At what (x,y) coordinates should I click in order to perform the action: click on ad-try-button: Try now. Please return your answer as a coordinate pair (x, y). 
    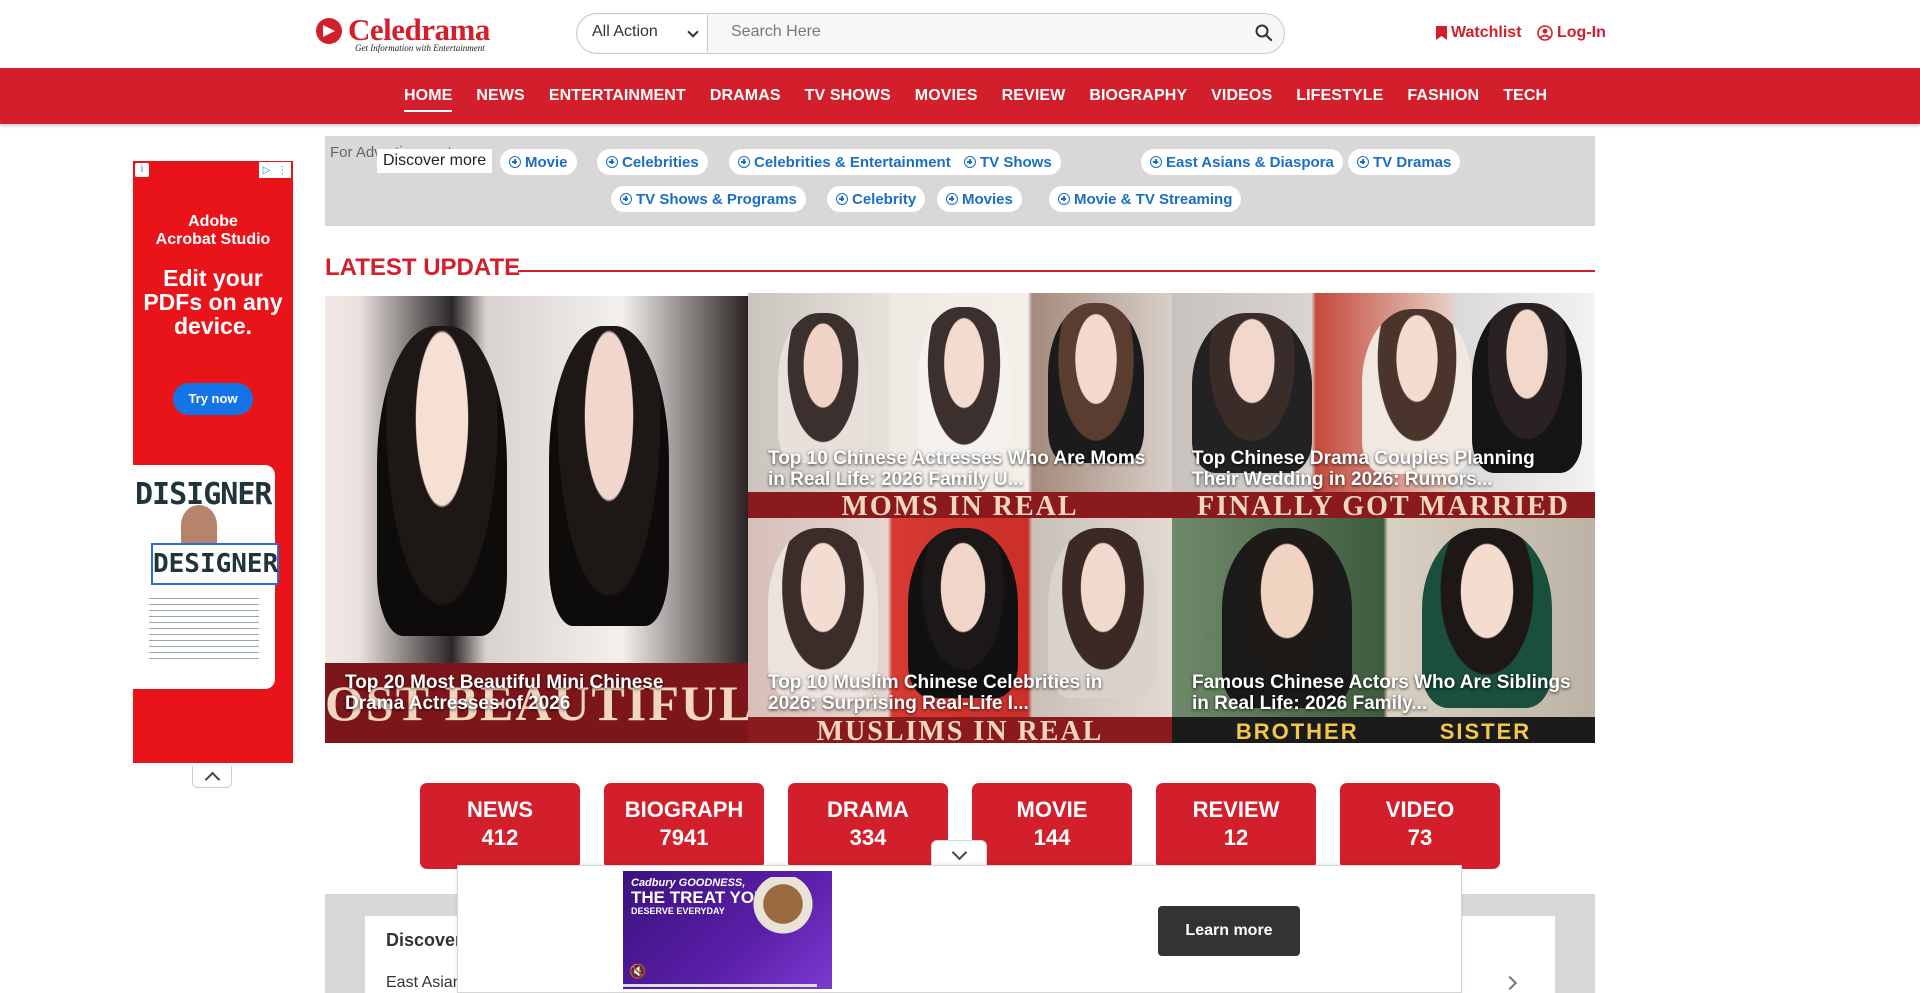
    Looking at the image, I should click on (213, 399).